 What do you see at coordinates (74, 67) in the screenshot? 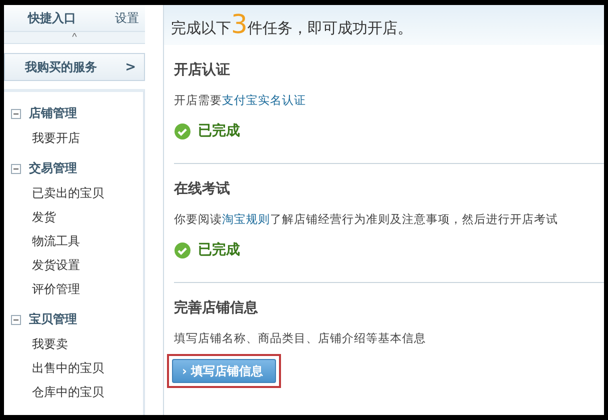
I see `purchased-services-link: 我购买的服务 >` at bounding box center [74, 67].